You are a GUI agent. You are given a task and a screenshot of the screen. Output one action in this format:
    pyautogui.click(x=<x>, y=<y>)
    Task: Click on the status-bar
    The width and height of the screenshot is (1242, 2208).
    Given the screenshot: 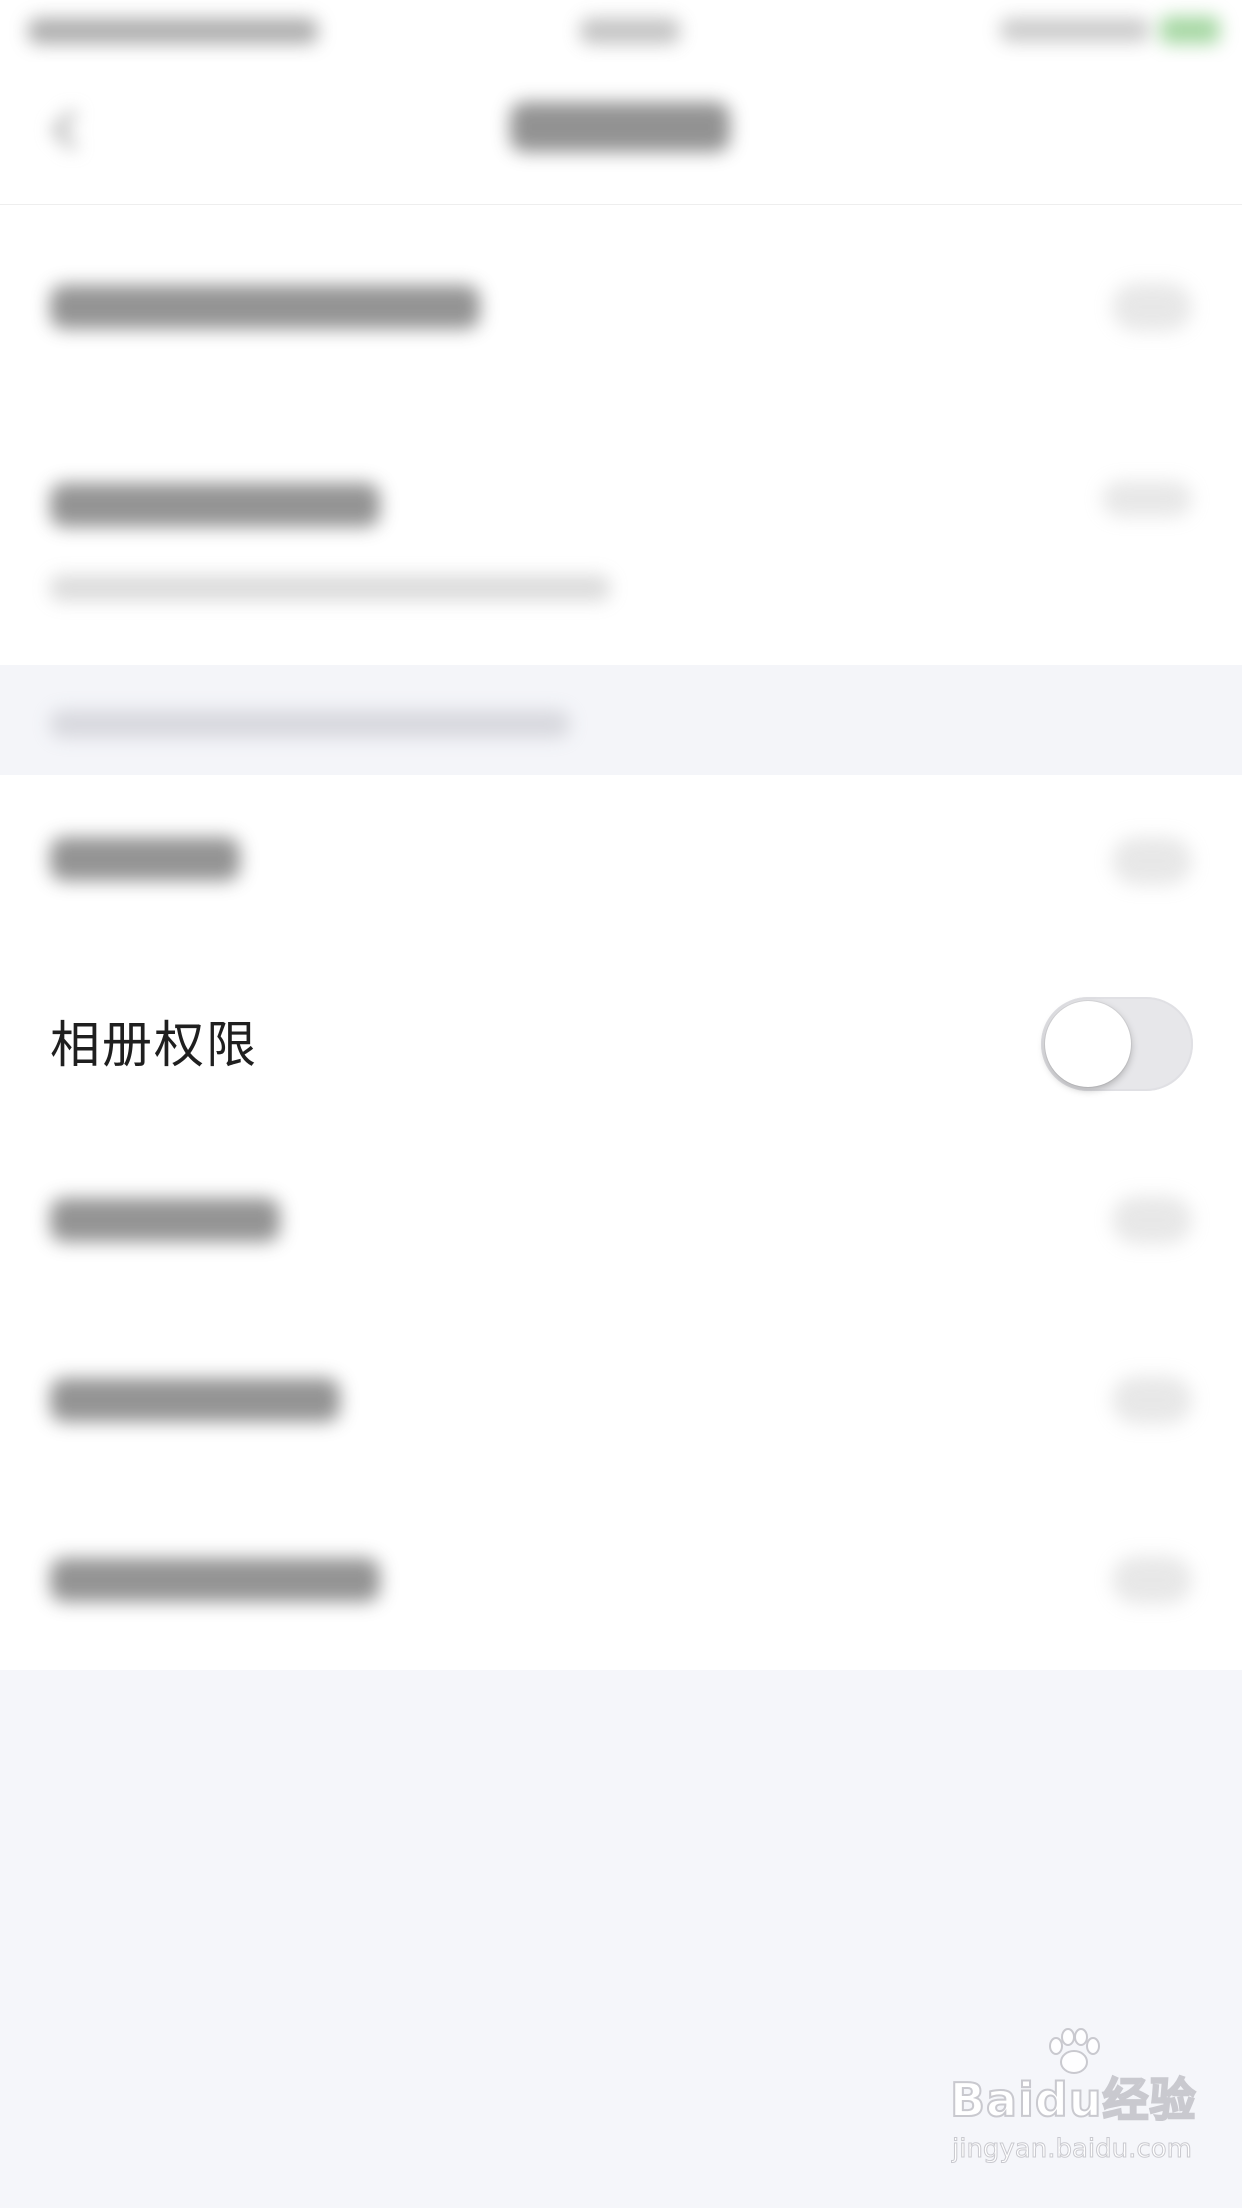 What is the action you would take?
    pyautogui.click(x=621, y=31)
    